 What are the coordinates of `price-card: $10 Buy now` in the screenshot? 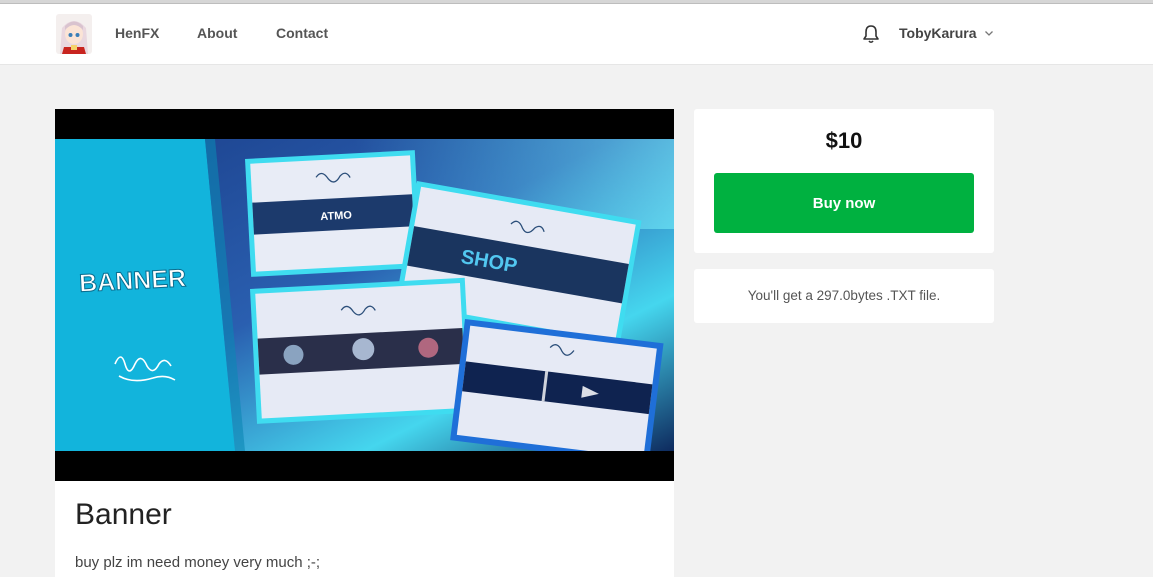 It's located at (844, 181).